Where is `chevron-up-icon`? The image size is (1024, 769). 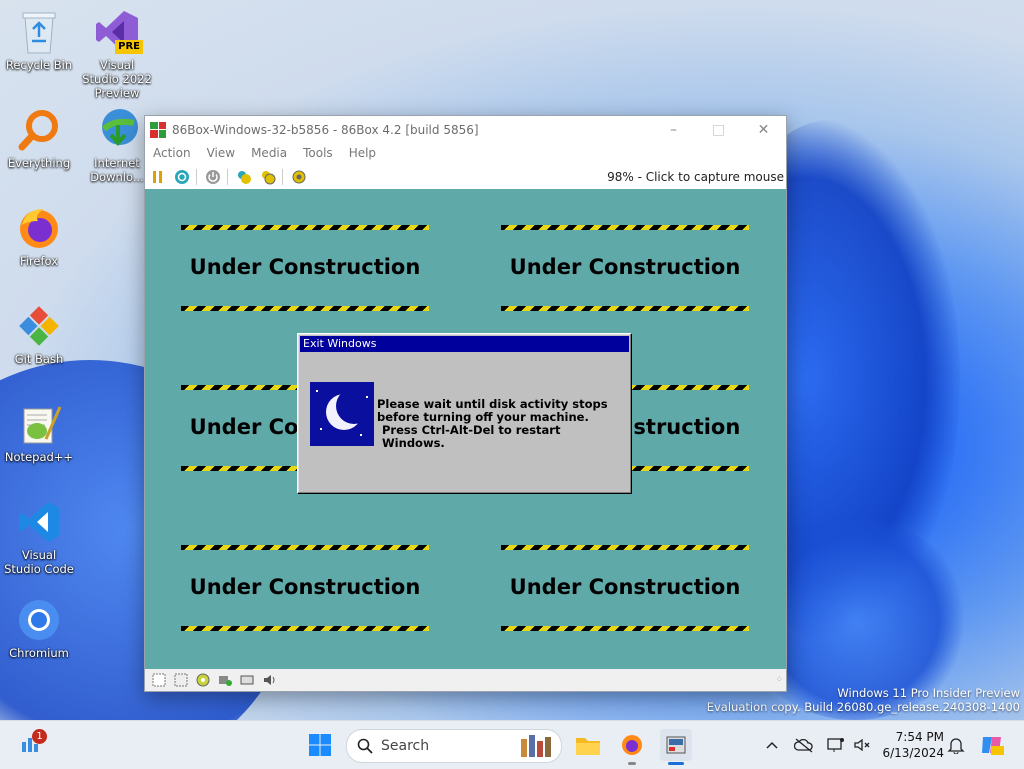 chevron-up-icon is located at coordinates (772, 745).